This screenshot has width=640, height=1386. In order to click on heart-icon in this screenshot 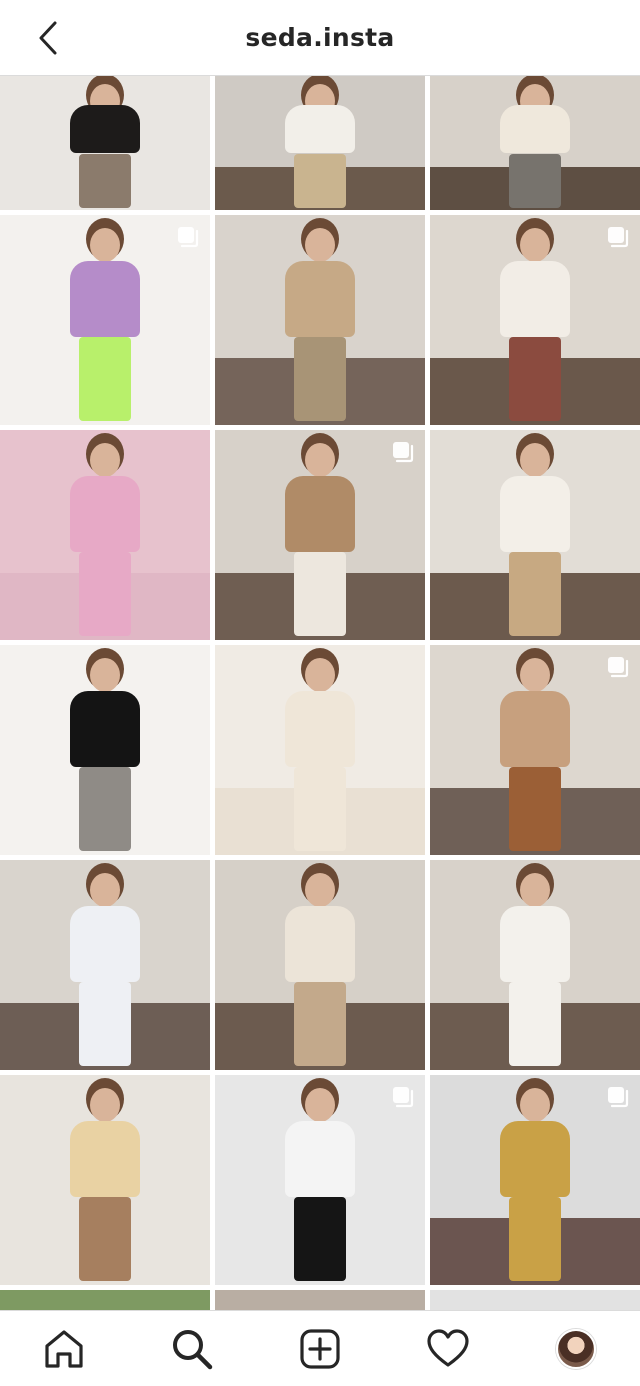, I will do `click(448, 1347)`.